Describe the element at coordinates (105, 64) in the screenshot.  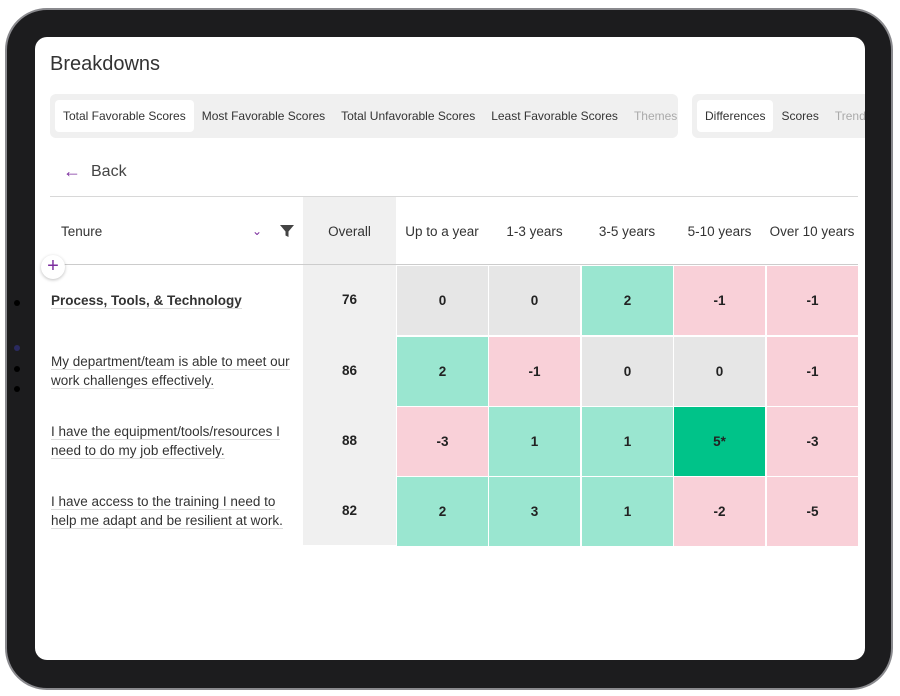
I see `page-title: Breakdowns` at that location.